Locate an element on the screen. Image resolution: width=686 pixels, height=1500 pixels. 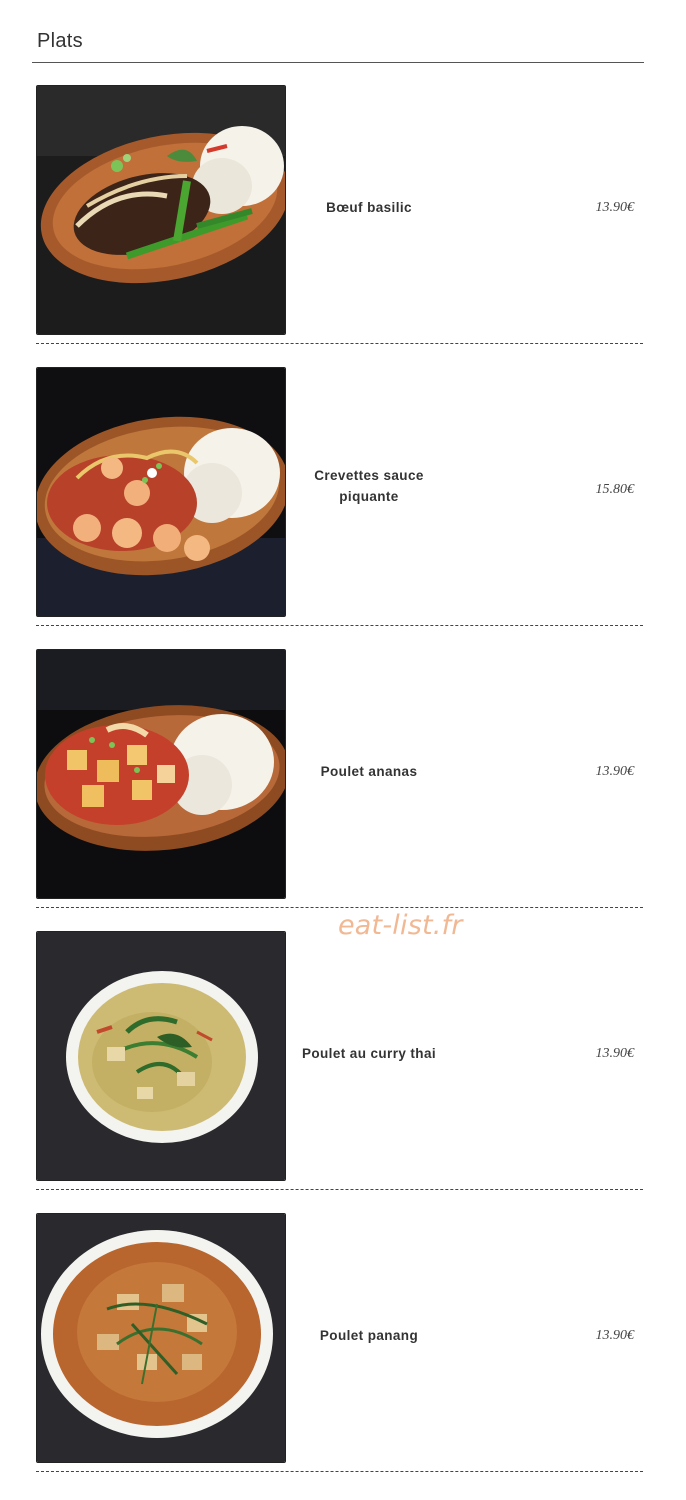
shrimp-photo is located at coordinates (161, 492).